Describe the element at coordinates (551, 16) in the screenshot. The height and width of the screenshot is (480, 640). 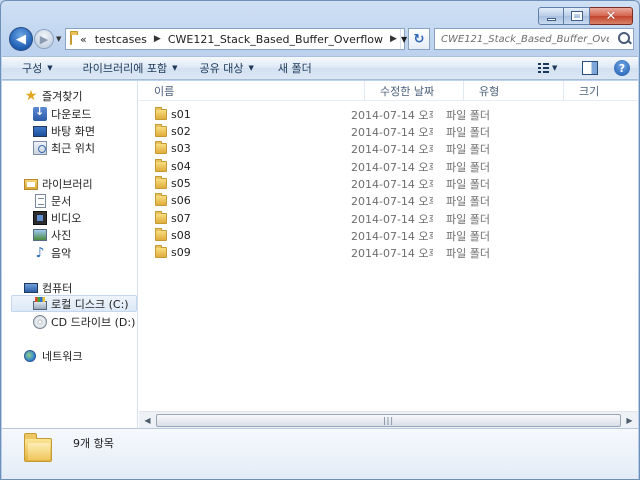
I see `minimize-button` at that location.